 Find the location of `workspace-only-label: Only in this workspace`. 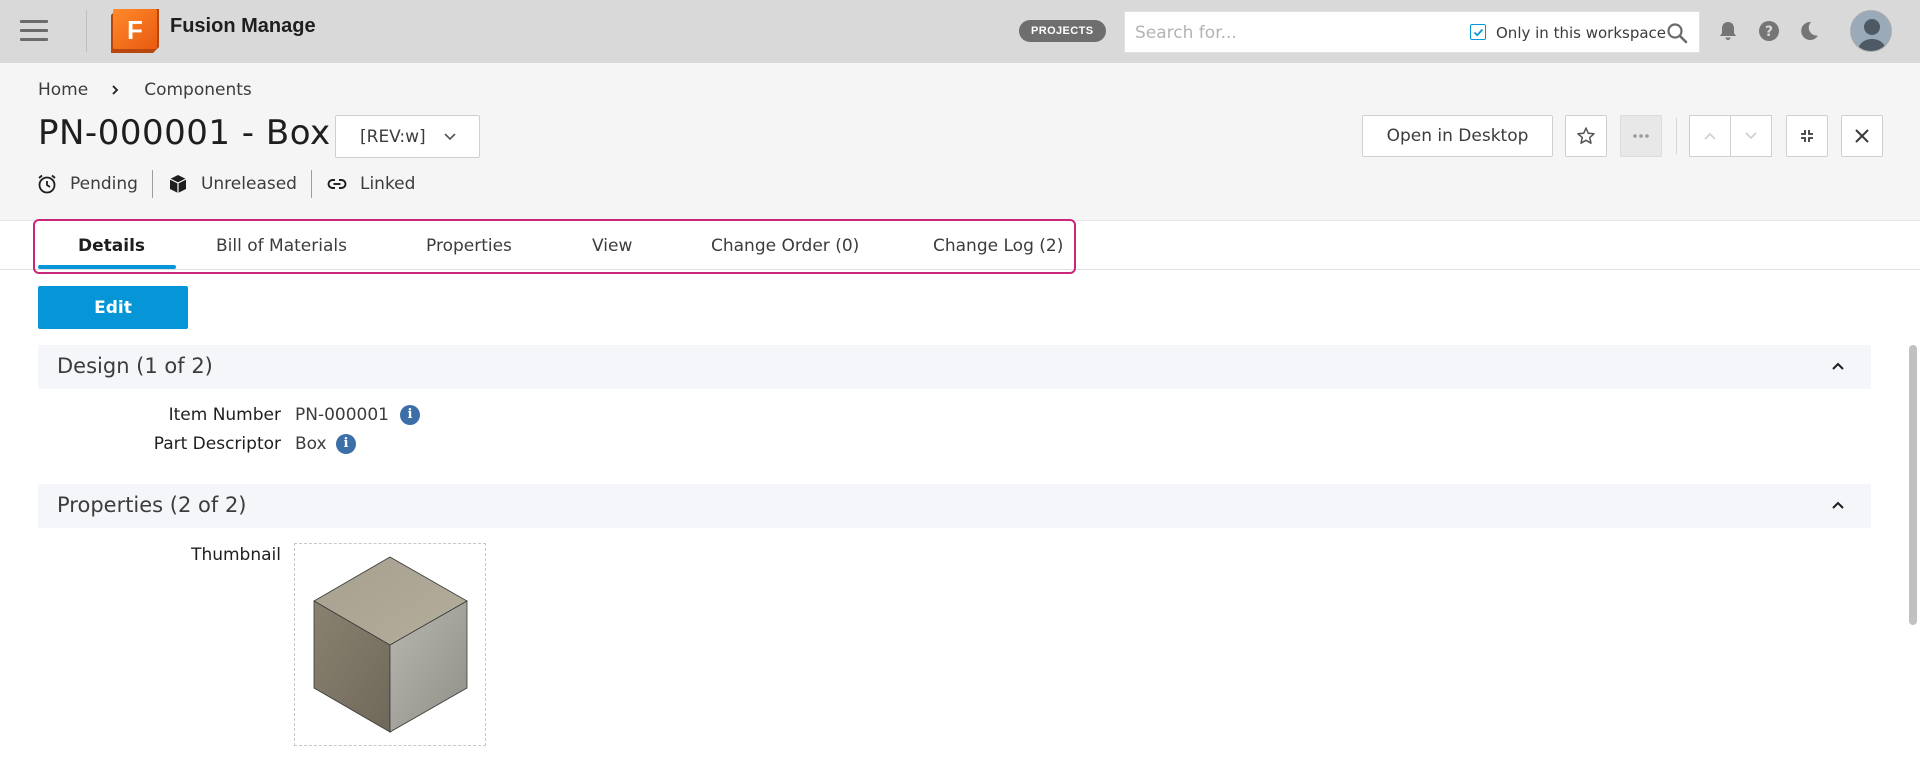

workspace-only-label: Only in this workspace is located at coordinates (1581, 33).